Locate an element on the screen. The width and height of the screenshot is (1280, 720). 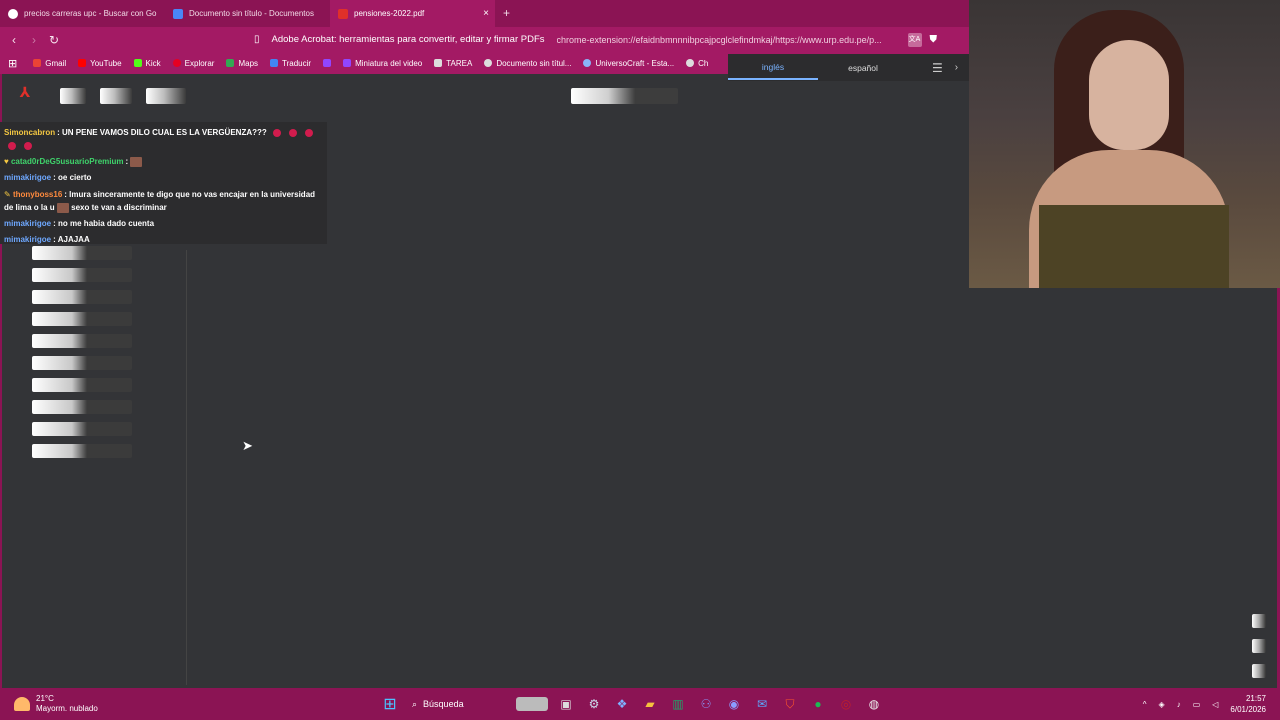
chevron-up-icon: ^ is located at coordinates (1145, 704).